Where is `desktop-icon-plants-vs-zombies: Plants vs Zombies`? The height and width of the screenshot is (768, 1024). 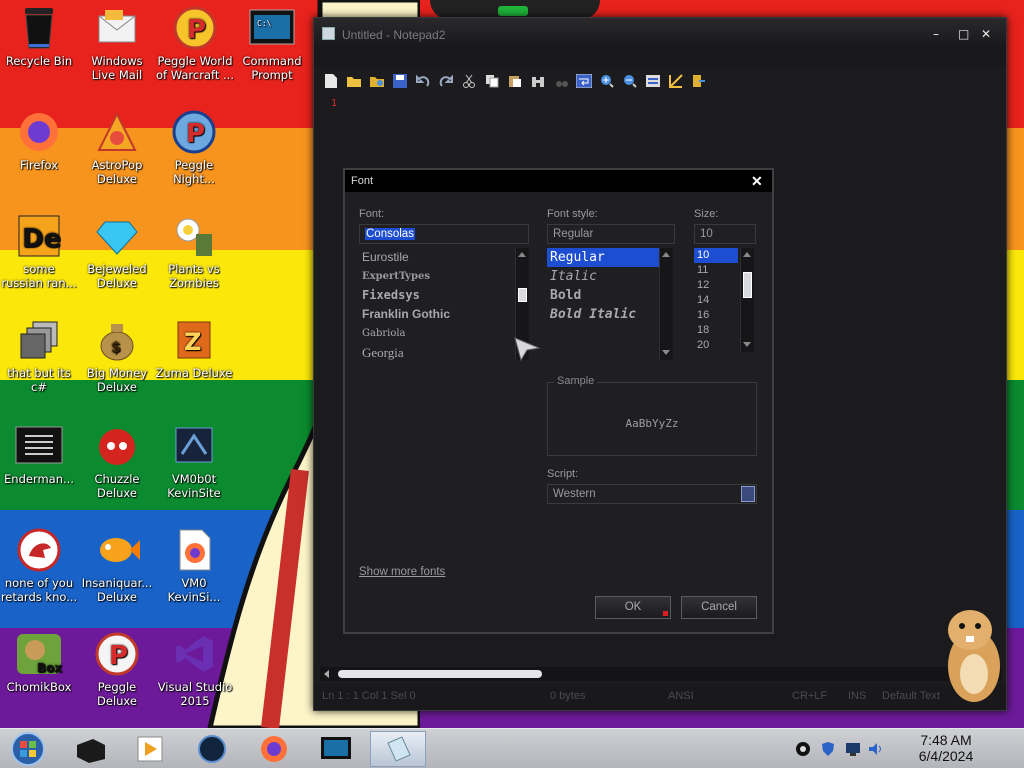
desktop-icon-plants-vs-zombies: Plants vs Zombies is located at coordinates (194, 252).